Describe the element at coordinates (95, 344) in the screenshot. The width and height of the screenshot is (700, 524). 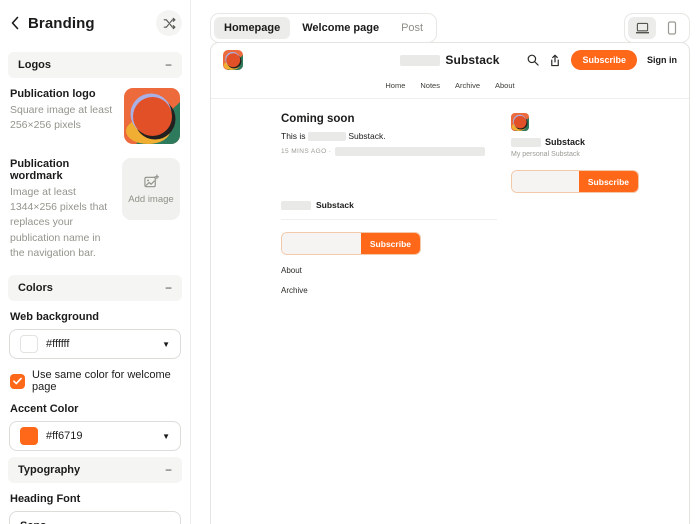
I see `web-background-select: #ffffff ▼` at that location.